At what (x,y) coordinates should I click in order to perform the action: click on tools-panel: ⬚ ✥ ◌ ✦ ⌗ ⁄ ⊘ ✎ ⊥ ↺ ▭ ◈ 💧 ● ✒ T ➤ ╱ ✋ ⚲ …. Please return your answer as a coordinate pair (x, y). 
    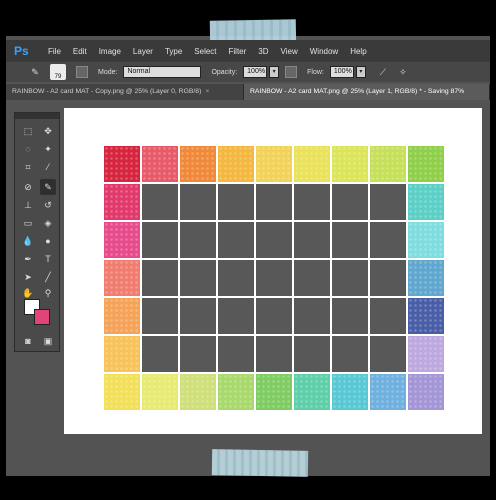
    Looking at the image, I should click on (37, 232).